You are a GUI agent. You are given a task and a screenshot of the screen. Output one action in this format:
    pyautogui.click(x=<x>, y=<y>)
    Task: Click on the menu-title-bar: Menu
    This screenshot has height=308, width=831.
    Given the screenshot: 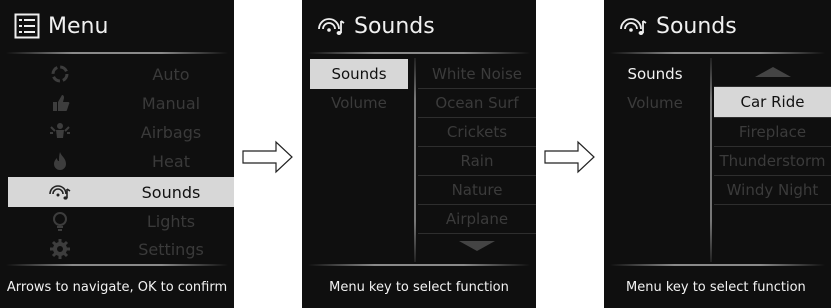 What is the action you would take?
    pyautogui.click(x=117, y=26)
    